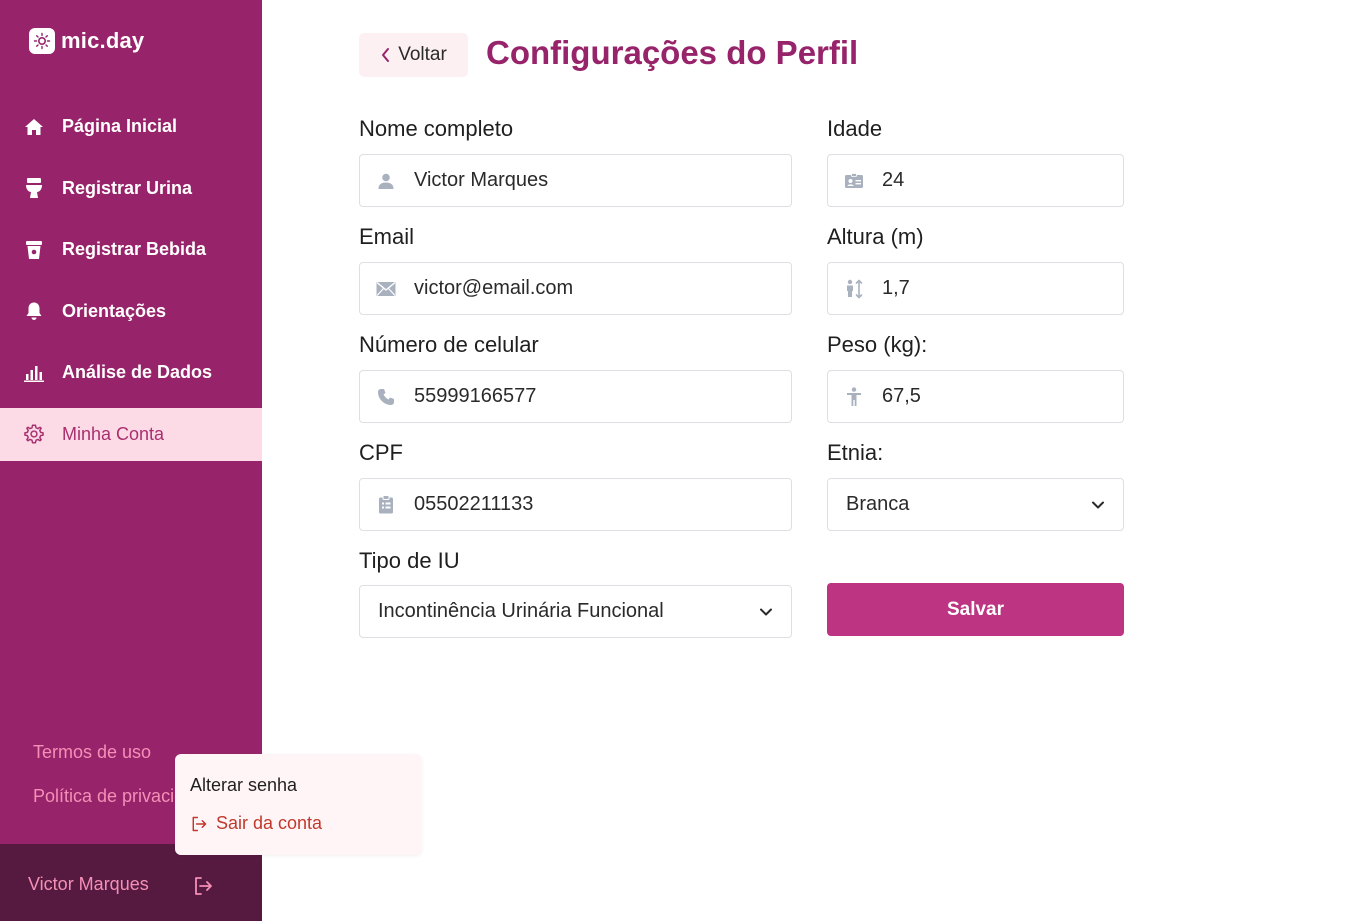  Describe the element at coordinates (875, 236) in the screenshot. I see `height-label: Altura (m)` at that location.